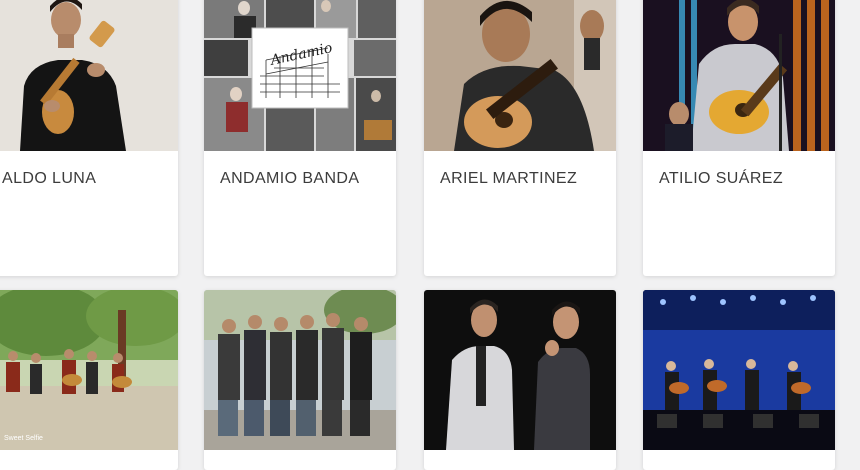 The height and width of the screenshot is (470, 860). I want to click on photo-watermark: Sweet Selfie, so click(23, 438).